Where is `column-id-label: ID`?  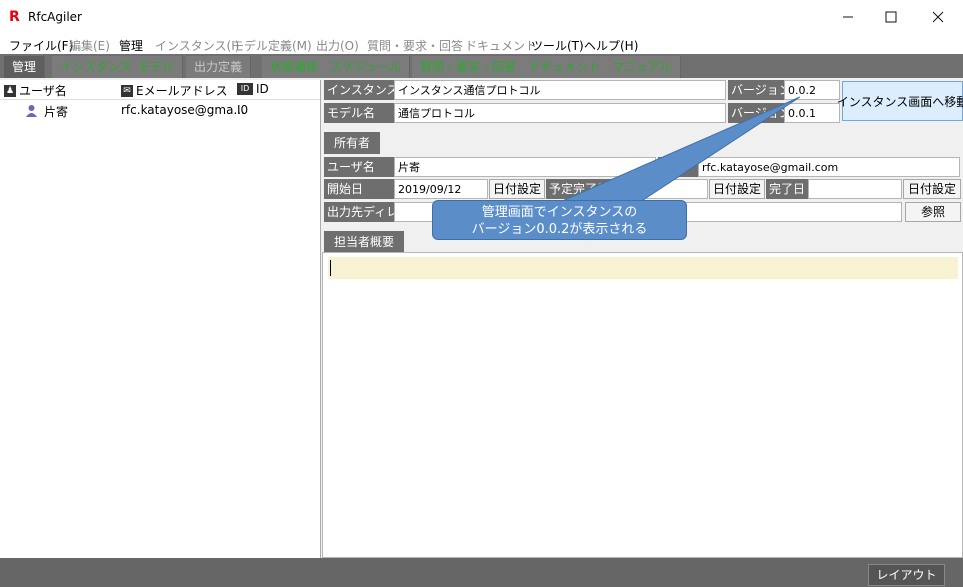
column-id-label: ID is located at coordinates (262, 89).